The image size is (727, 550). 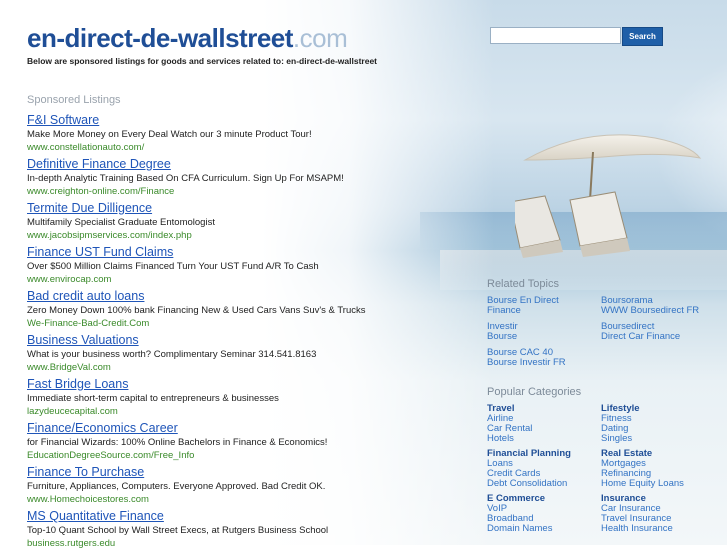 I want to click on category-item: Debt Consolidation, so click(x=527, y=484).